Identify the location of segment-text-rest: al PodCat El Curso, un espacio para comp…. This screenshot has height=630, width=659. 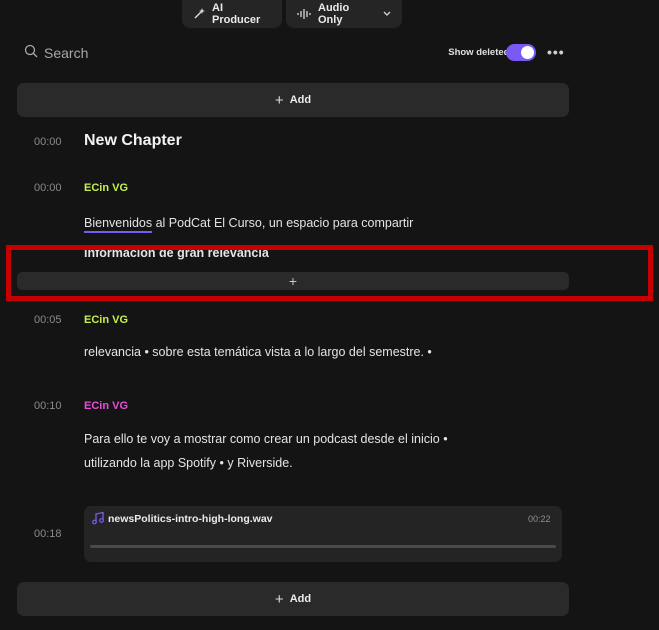
(283, 223).